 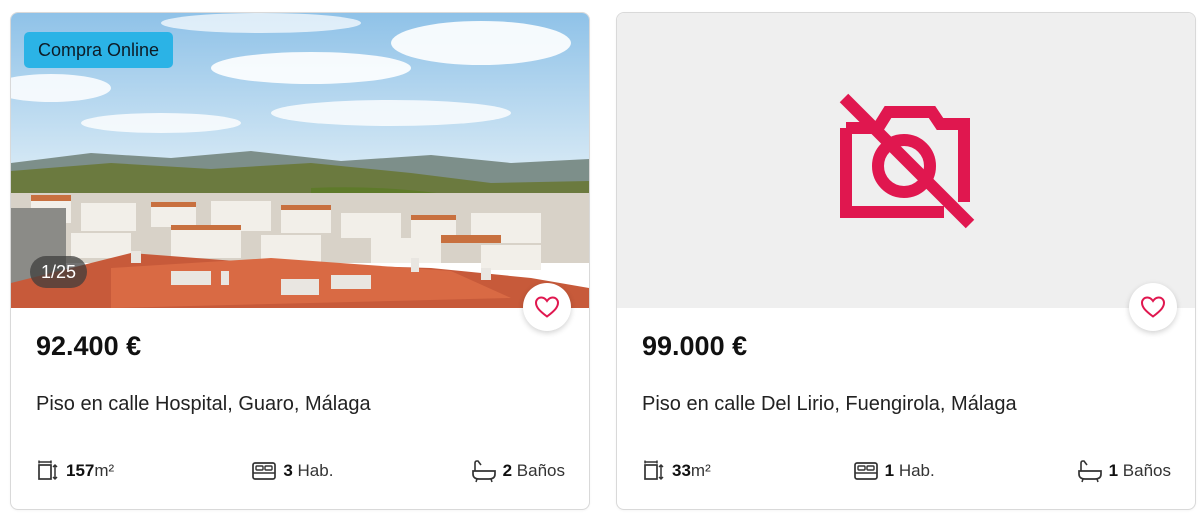 I want to click on online-purchase-badge: Compra Online, so click(x=99, y=50).